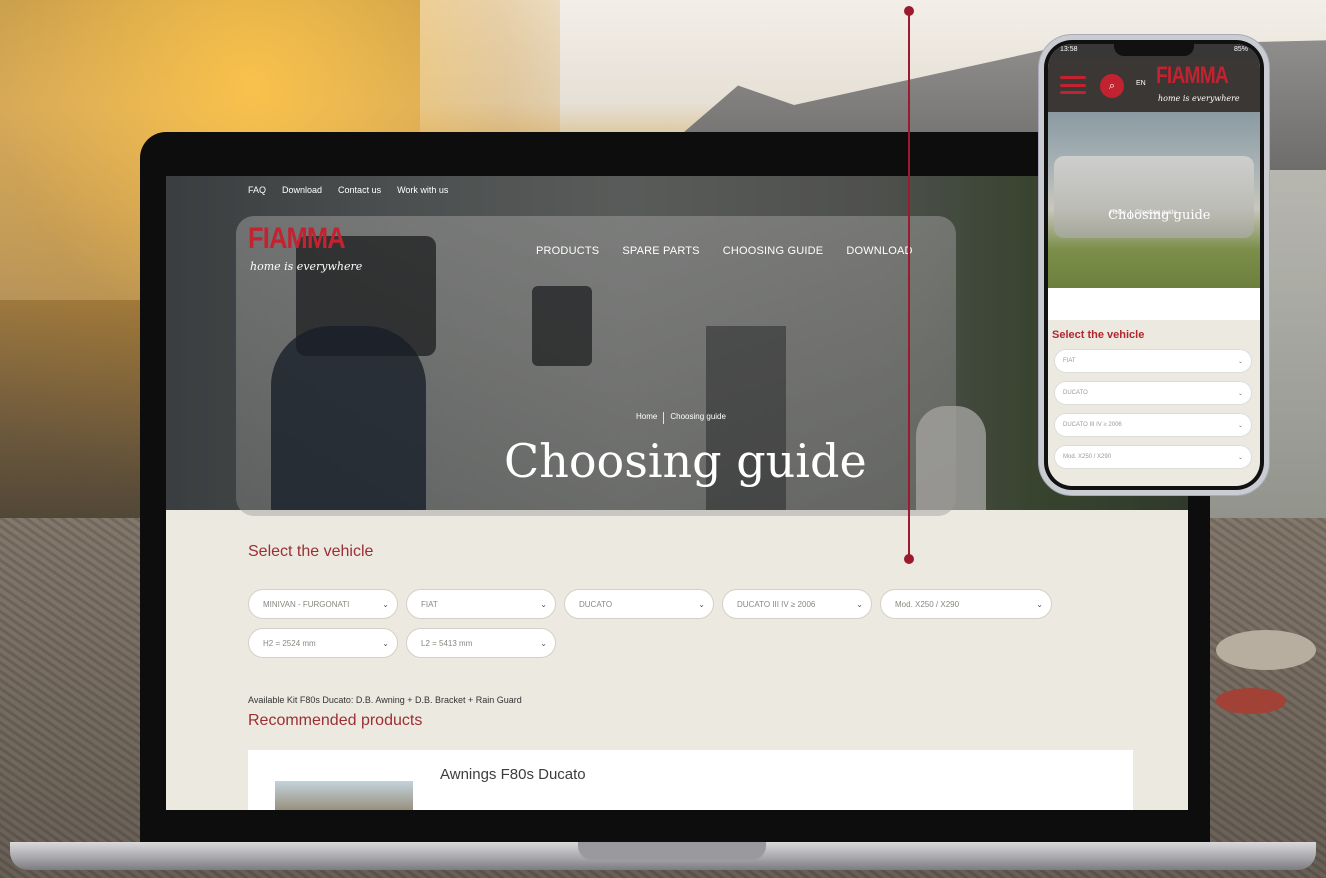 The height and width of the screenshot is (878, 1326). Describe the element at coordinates (690, 780) in the screenshot. I see `product-card: Awnings F80s Ducato` at that location.